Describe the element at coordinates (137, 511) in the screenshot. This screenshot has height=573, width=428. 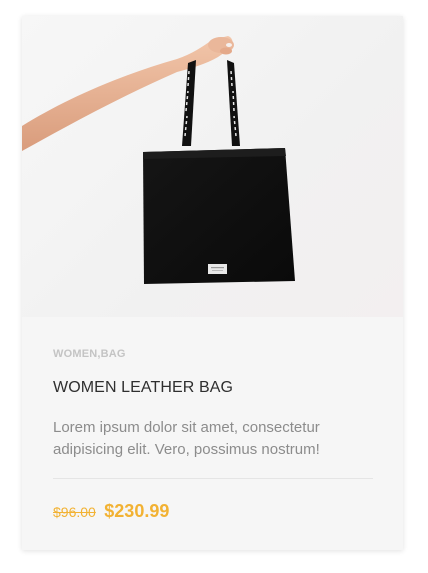
I see `current-price: $230.99` at that location.